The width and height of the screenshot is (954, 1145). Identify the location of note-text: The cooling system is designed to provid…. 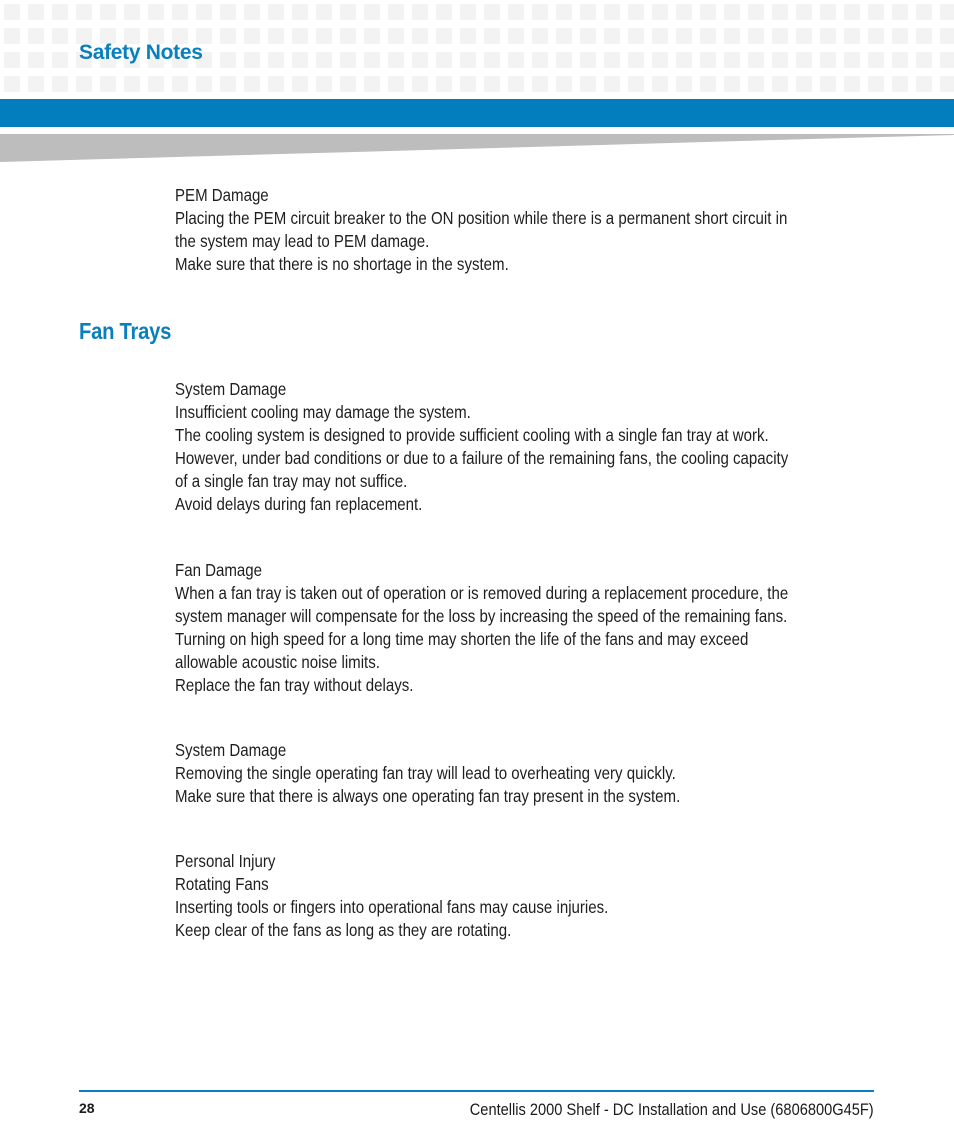
(472, 435).